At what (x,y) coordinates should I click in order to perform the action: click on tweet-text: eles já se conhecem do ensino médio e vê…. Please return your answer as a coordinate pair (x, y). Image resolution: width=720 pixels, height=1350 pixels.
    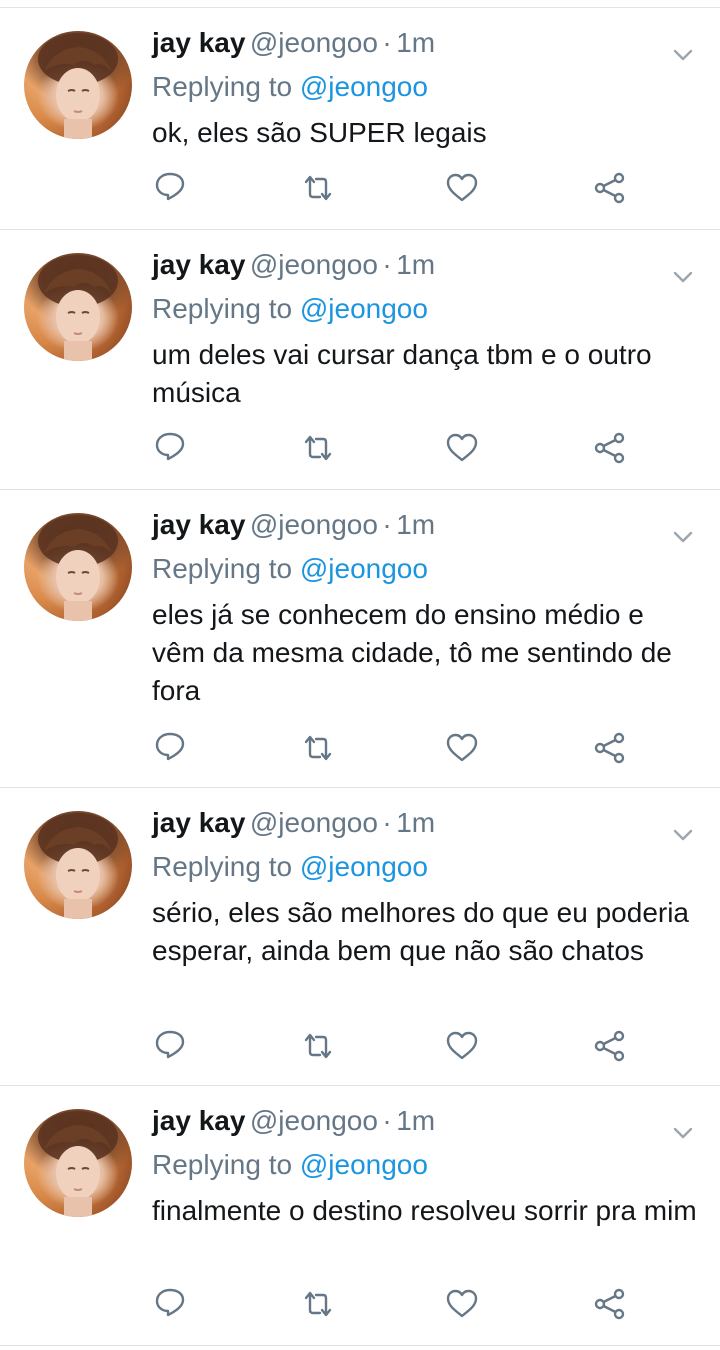
    Looking at the image, I should click on (412, 652).